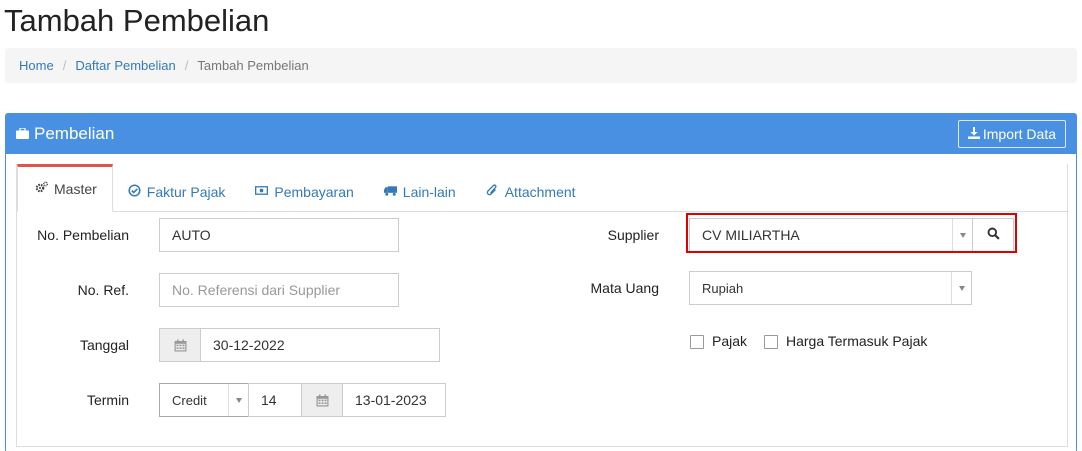 The image size is (1082, 451). Describe the element at coordinates (830, 288) in the screenshot. I see `mata-uang-select: Rupiah` at that location.